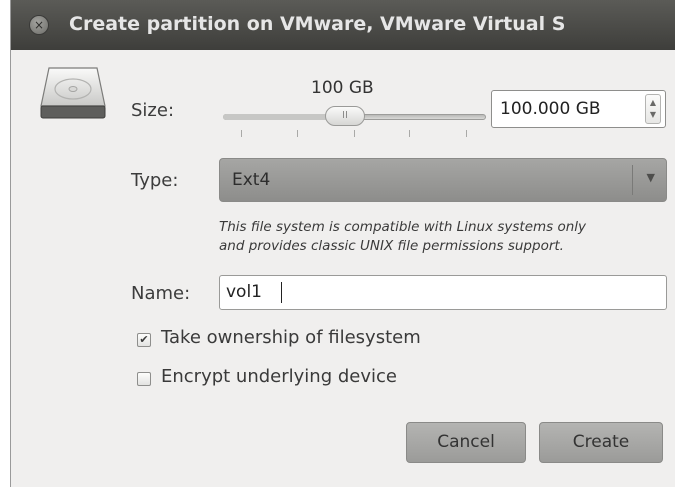 This screenshot has height=487, width=675. I want to click on name-field: vol1, so click(443, 292).